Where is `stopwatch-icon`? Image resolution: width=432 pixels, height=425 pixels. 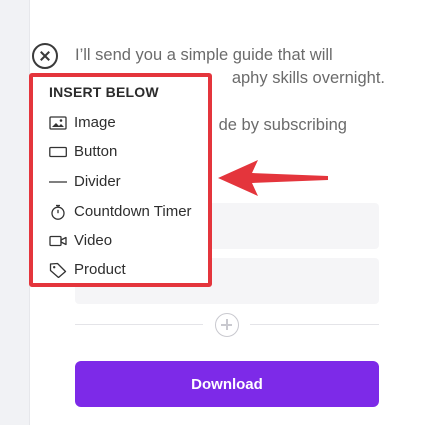 stopwatch-icon is located at coordinates (58, 212).